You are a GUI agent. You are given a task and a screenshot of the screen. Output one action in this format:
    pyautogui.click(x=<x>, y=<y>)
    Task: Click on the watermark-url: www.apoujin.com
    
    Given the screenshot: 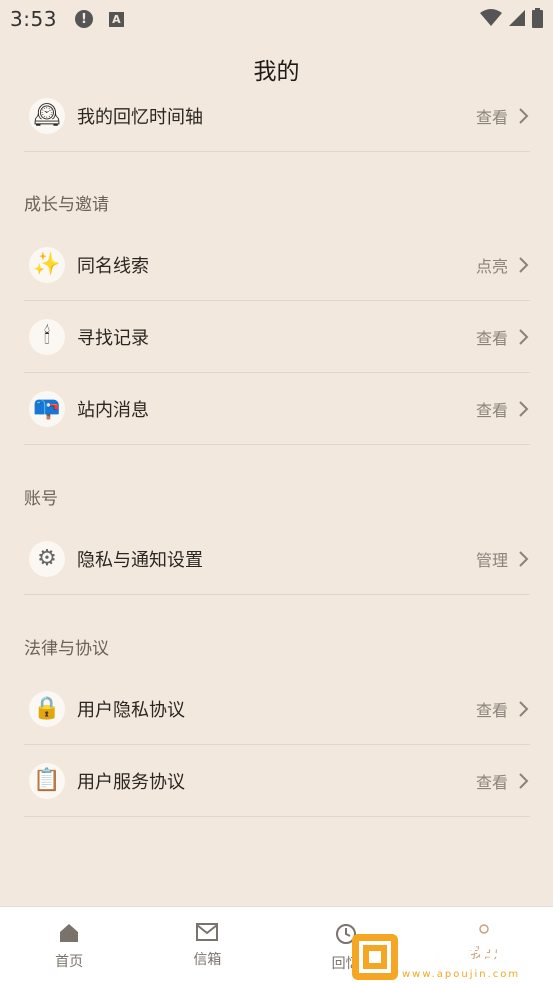 What is the action you would take?
    pyautogui.click(x=461, y=974)
    